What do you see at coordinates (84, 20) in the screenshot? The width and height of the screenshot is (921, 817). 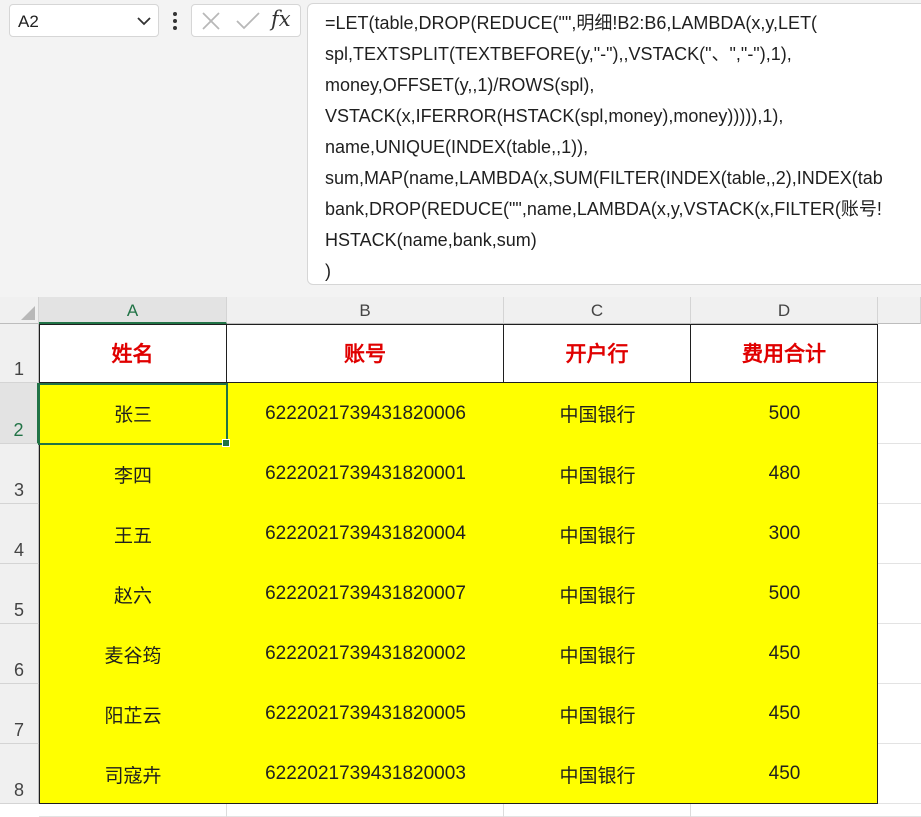 I see `name-box: A2` at bounding box center [84, 20].